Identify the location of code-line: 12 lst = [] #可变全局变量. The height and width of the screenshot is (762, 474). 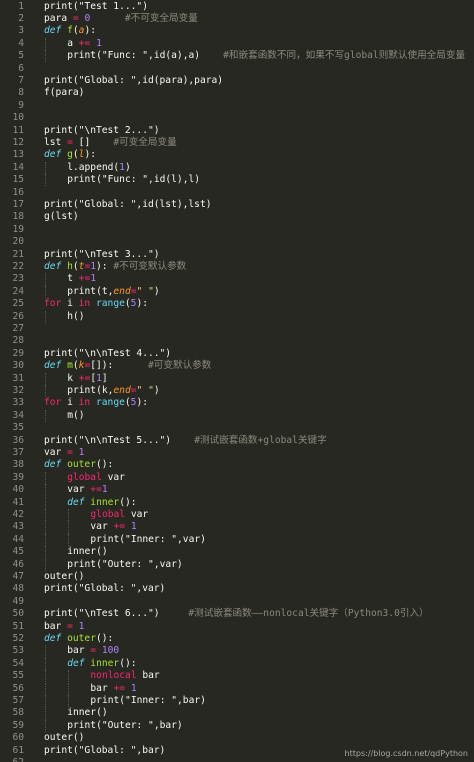
(237, 143).